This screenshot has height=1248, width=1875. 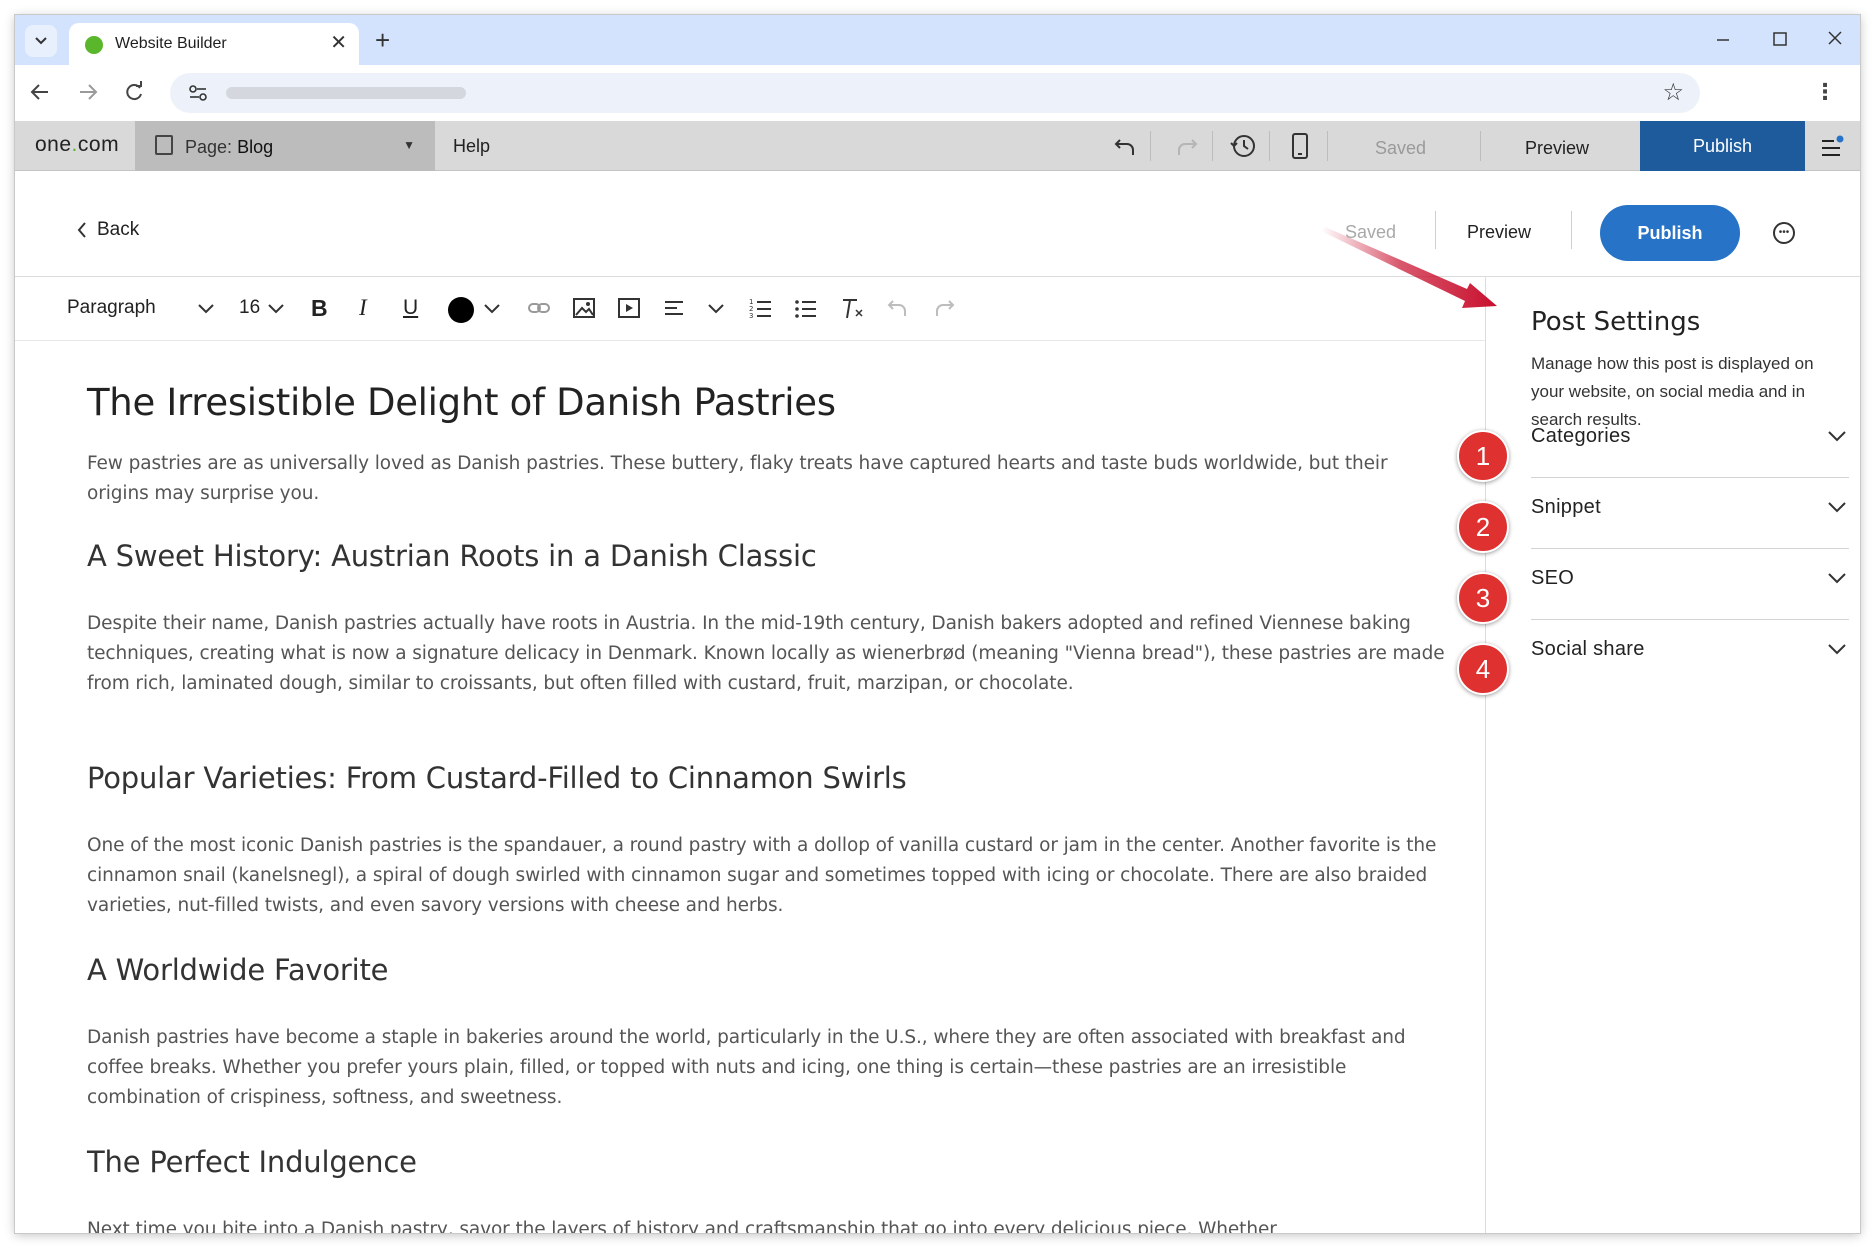 I want to click on close-tab-icon: ✕, so click(x=338, y=43).